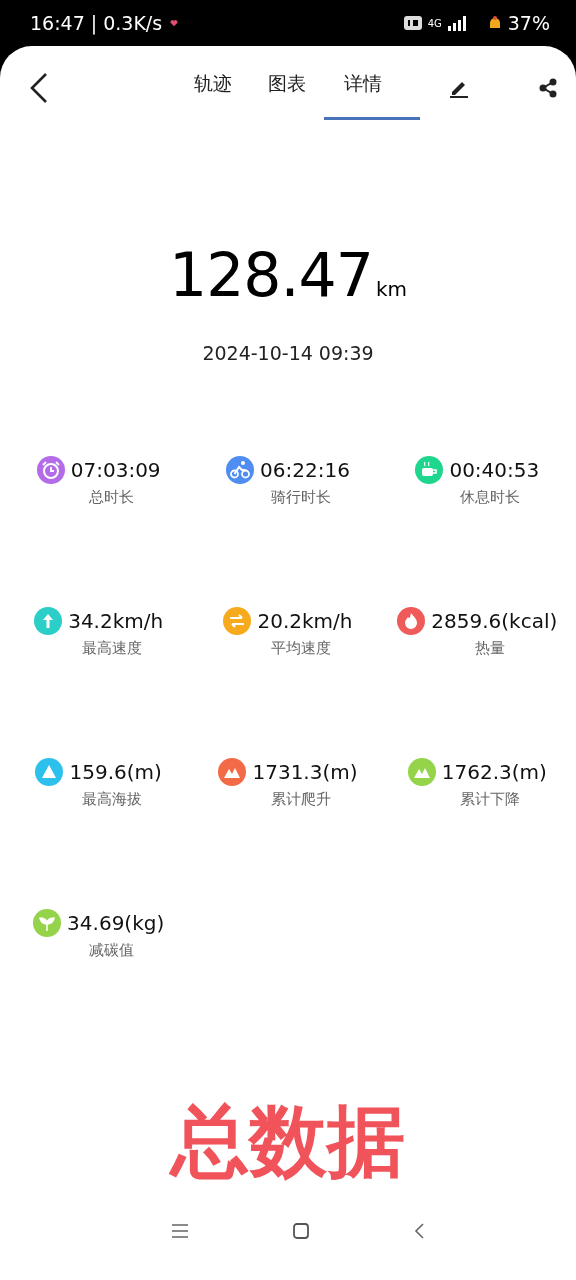 The image size is (576, 1280). I want to click on stat-label: 总时长, so click(111, 497).